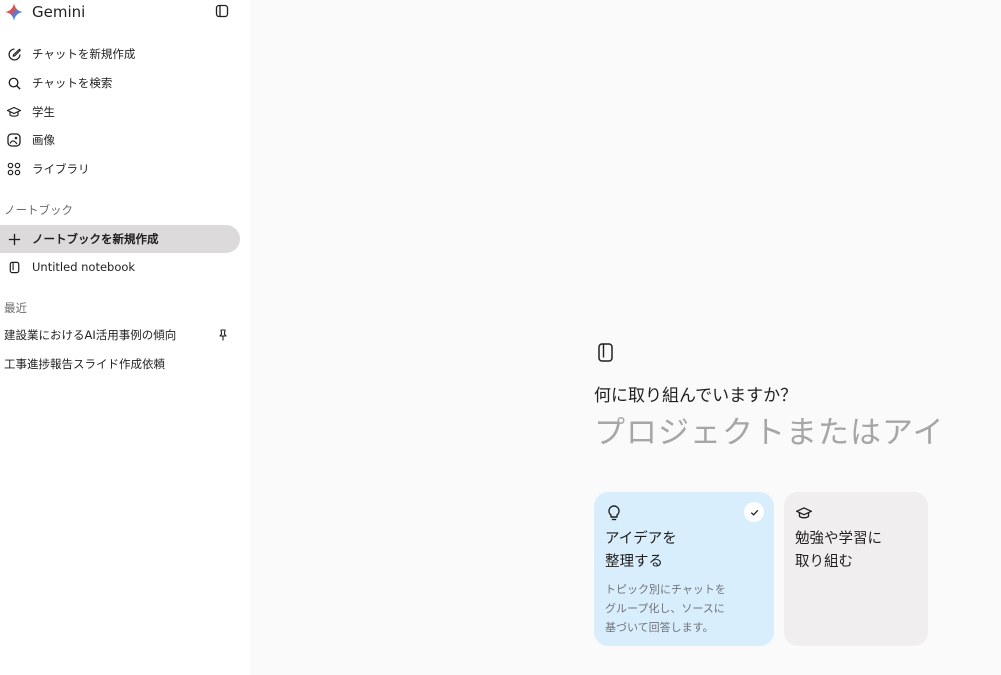 This screenshot has width=1001, height=675. Describe the element at coordinates (14, 140) in the screenshot. I see `image-icon` at that location.